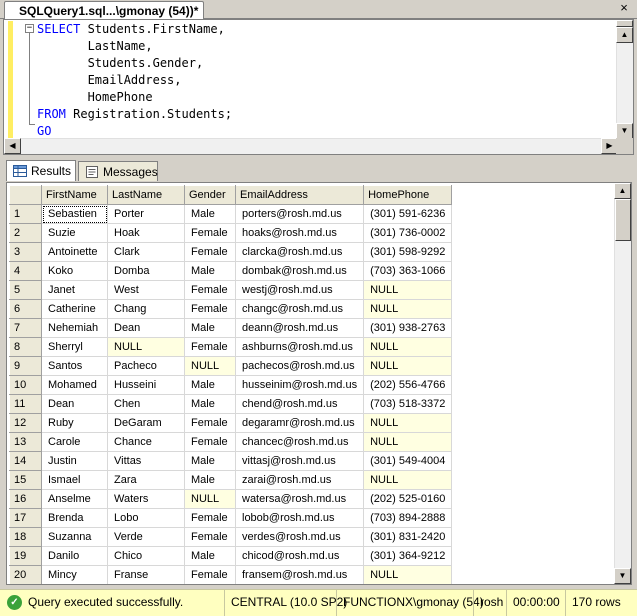 This screenshot has height=616, width=637. Describe the element at coordinates (408, 404) in the screenshot. I see `grid-cell: (703) 518-3372` at that location.